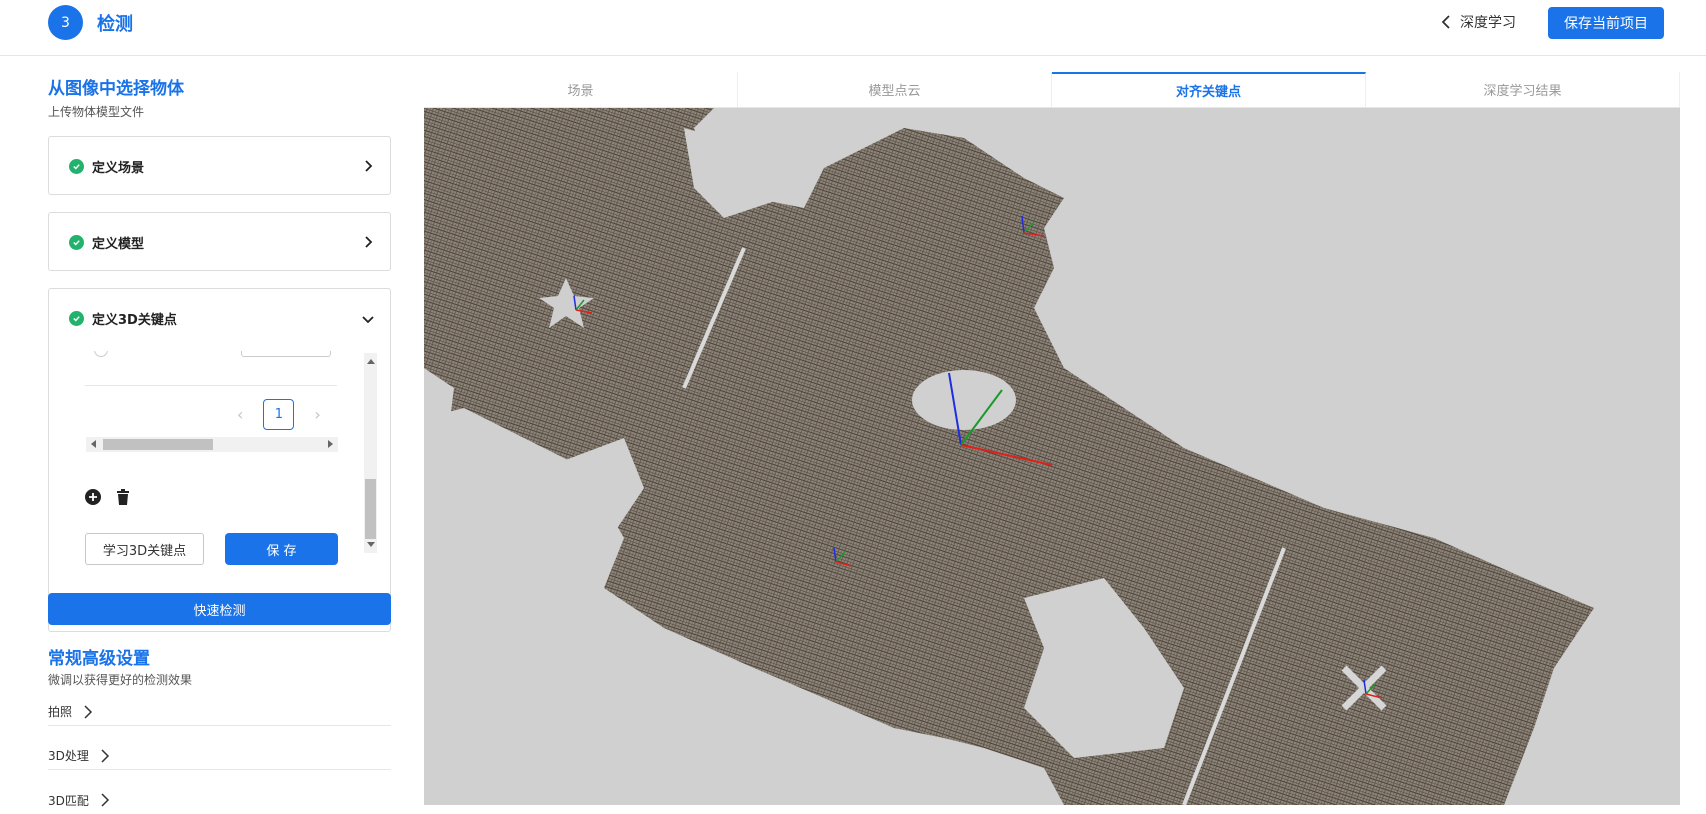 The height and width of the screenshot is (814, 1706). I want to click on section-title: 从图像中选择物体, so click(116, 89).